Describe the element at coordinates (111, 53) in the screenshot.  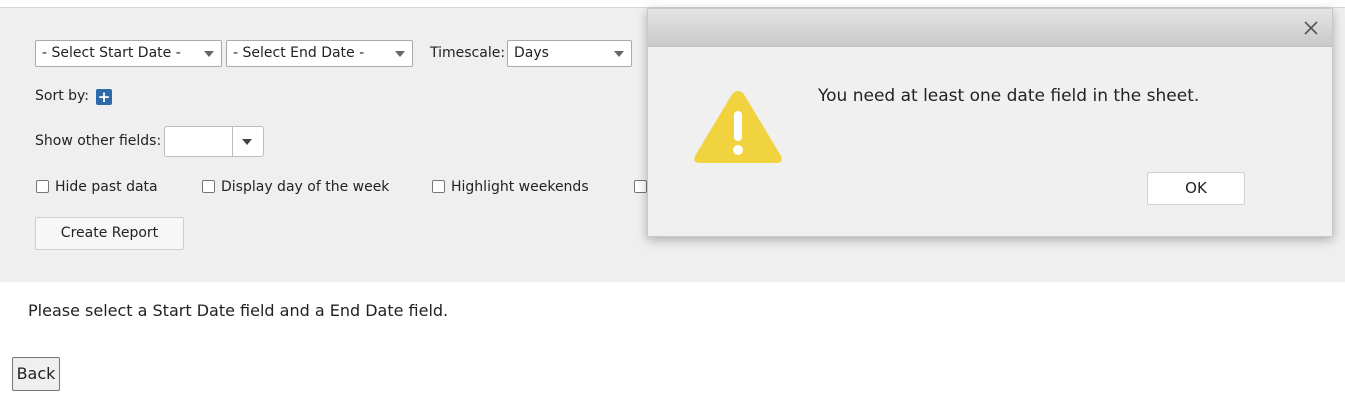
I see `start-date-value: - Select Start Date -` at that location.